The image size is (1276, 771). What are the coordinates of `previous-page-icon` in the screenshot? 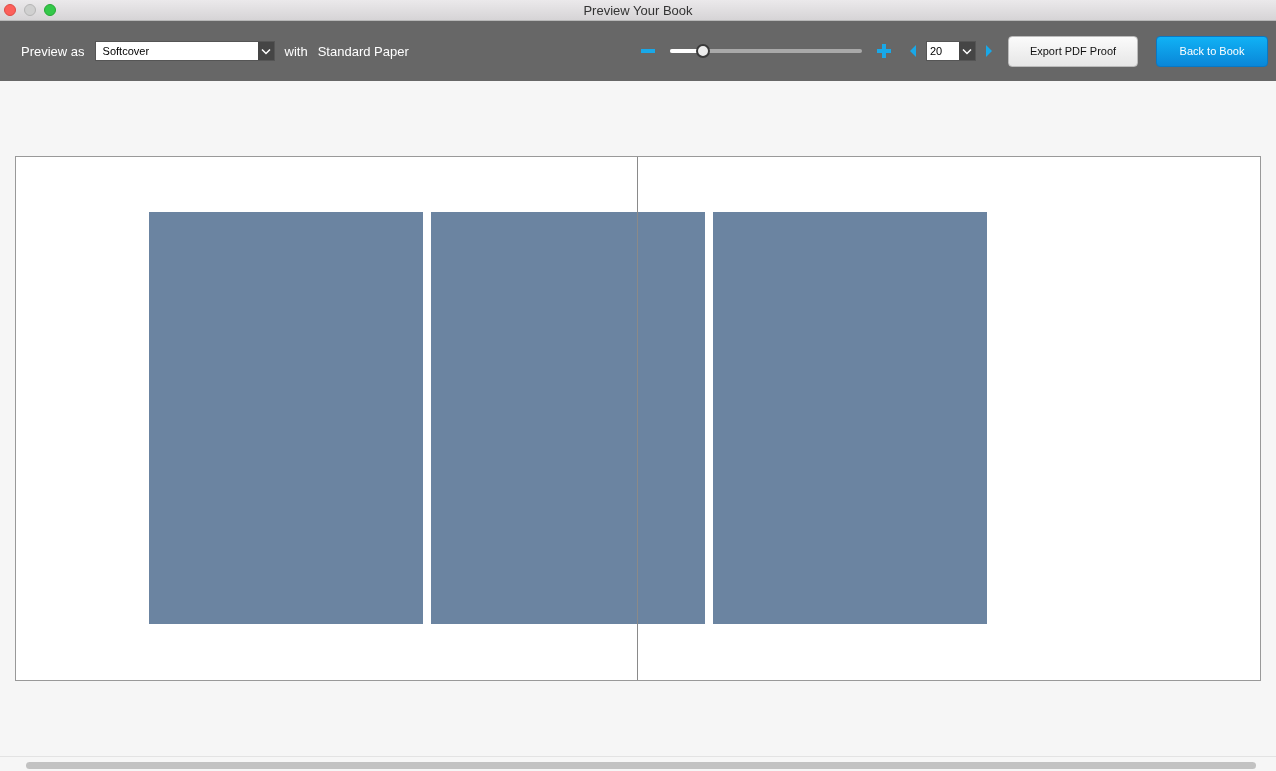 It's located at (913, 51).